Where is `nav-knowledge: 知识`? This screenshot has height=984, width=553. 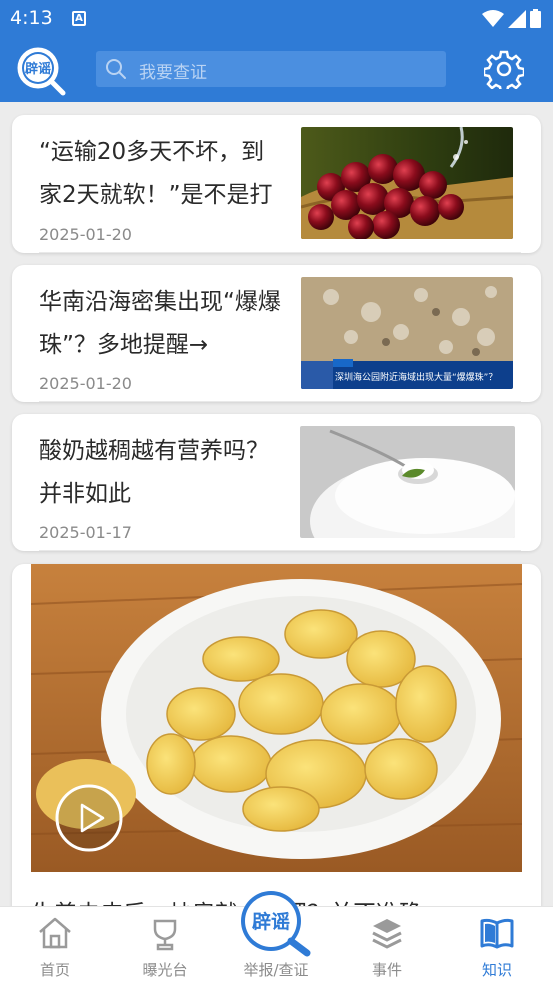
nav-knowledge: 知识 is located at coordinates (497, 945).